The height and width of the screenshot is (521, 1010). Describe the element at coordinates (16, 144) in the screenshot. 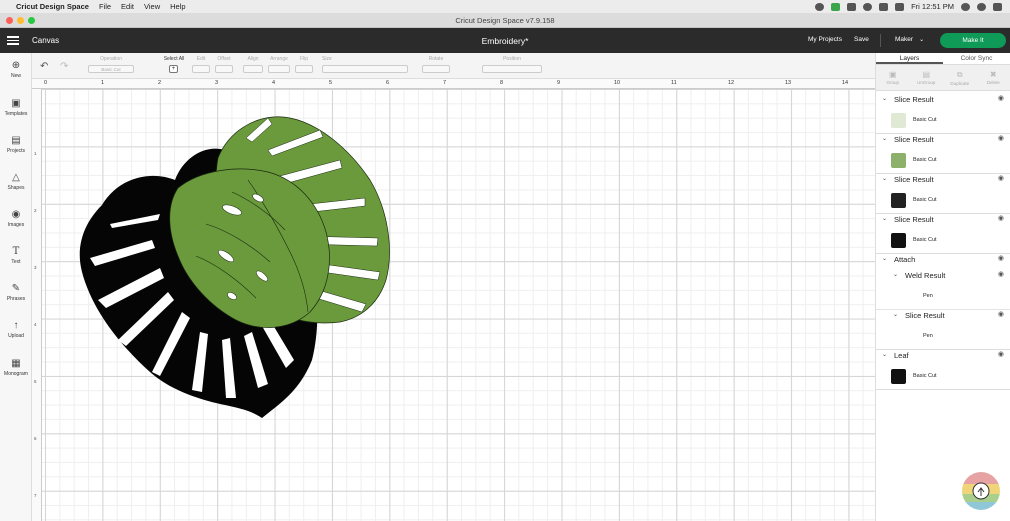

I see `sidebar-item-projects: ▤ Projects` at that location.